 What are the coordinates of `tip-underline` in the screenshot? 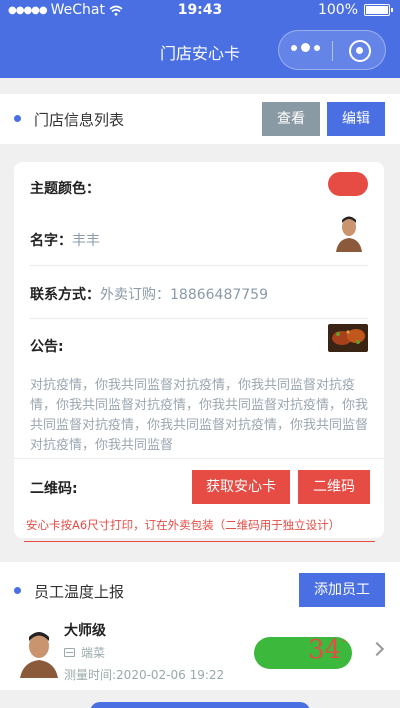 It's located at (199, 541).